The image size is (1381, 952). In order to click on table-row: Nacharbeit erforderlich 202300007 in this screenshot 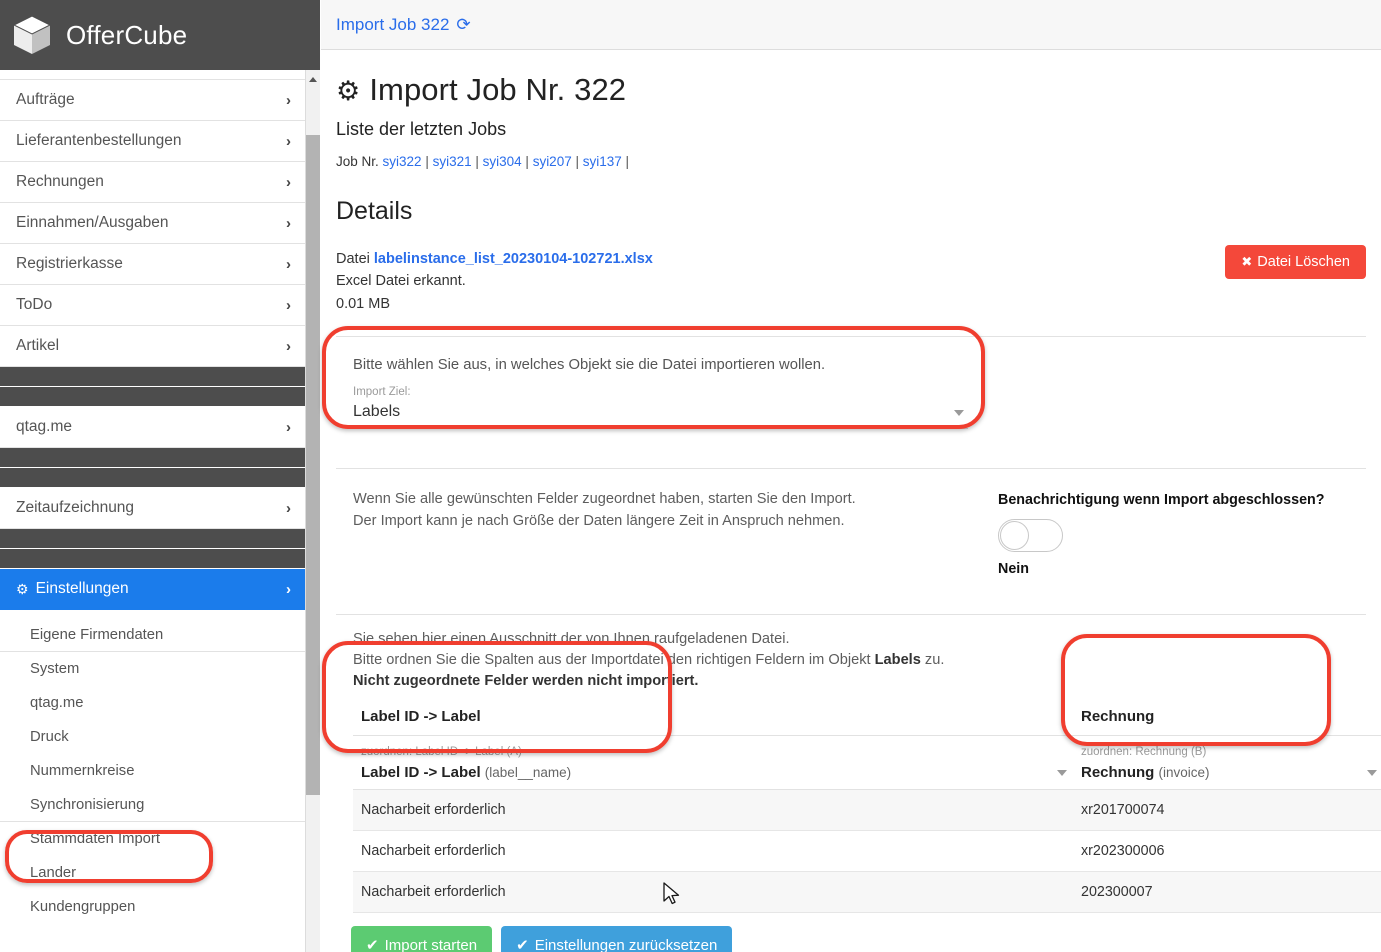, I will do `click(867, 892)`.